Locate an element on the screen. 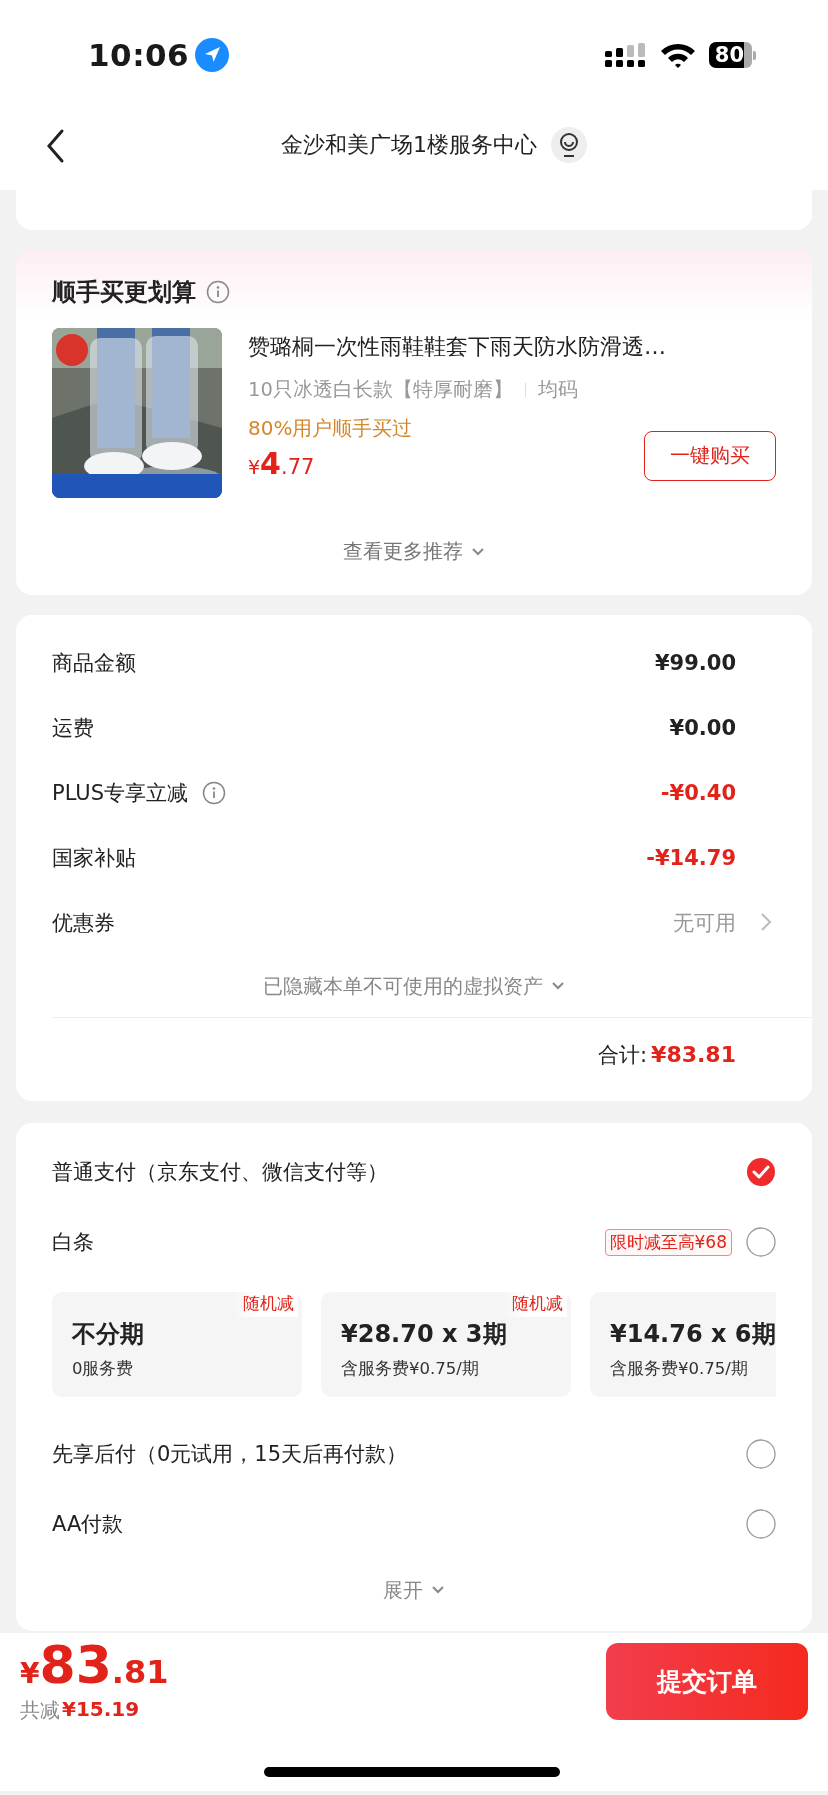  product-price: ¥4.77 is located at coordinates (281, 463).